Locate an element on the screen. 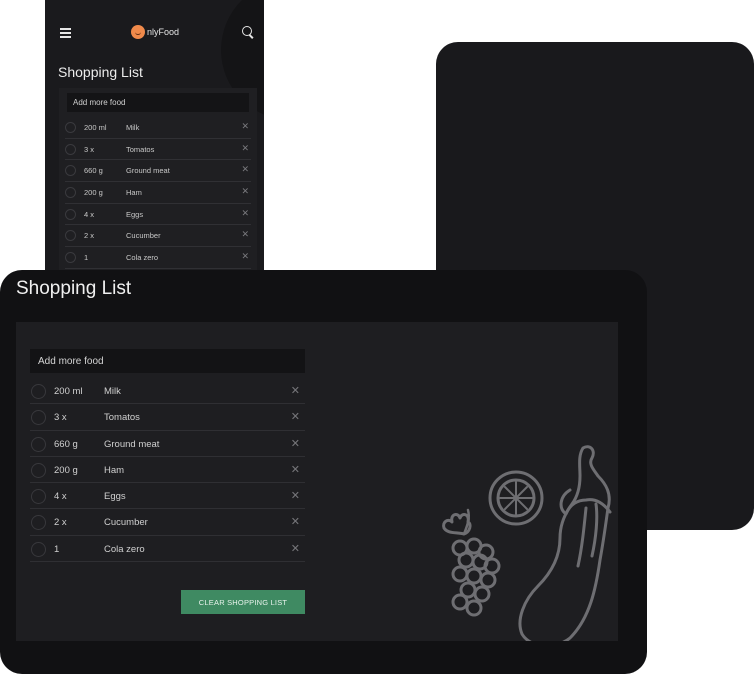 Image resolution: width=754 pixels, height=674 pixels. vegetables-illustration is located at coordinates (527, 543).